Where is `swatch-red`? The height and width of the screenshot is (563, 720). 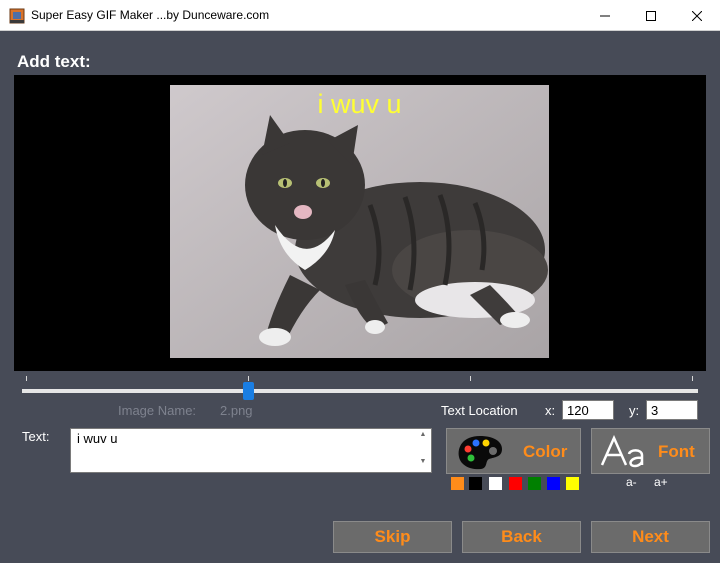 swatch-red is located at coordinates (515, 483).